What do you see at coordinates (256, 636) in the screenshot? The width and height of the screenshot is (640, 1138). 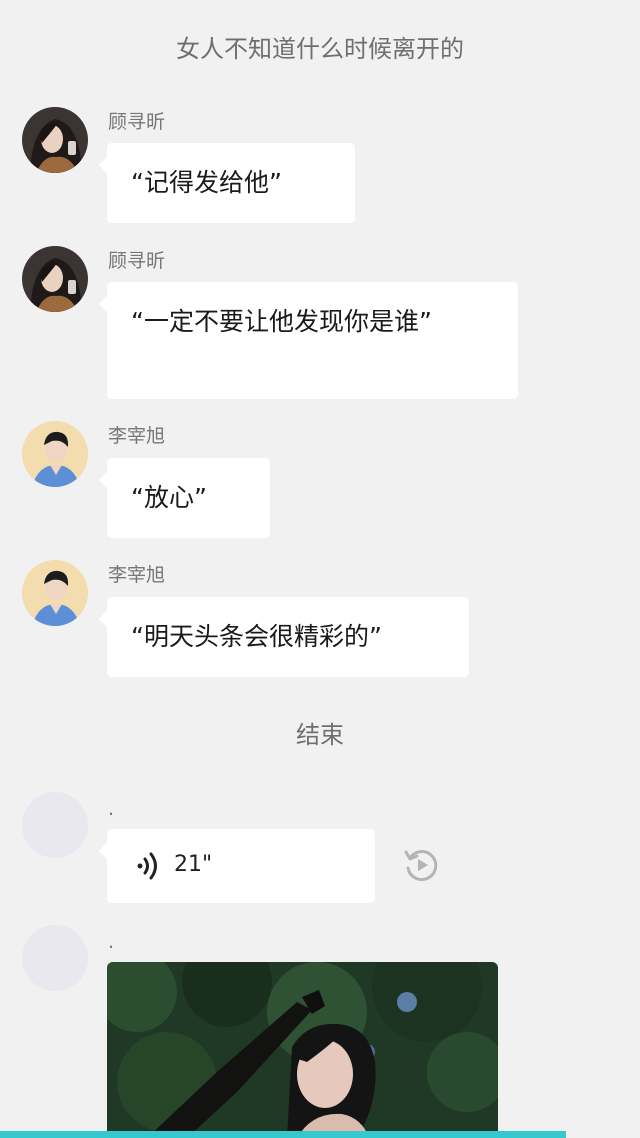 I see `message-text: “明天头条会很精彩的”` at bounding box center [256, 636].